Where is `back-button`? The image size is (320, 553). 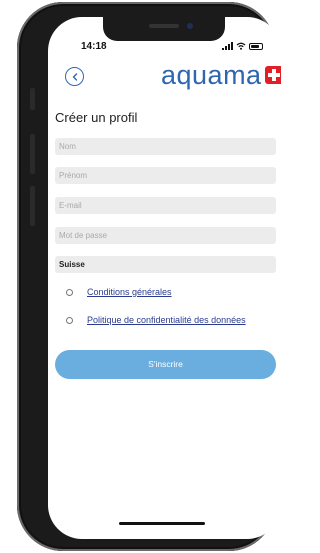 back-button is located at coordinates (74, 76).